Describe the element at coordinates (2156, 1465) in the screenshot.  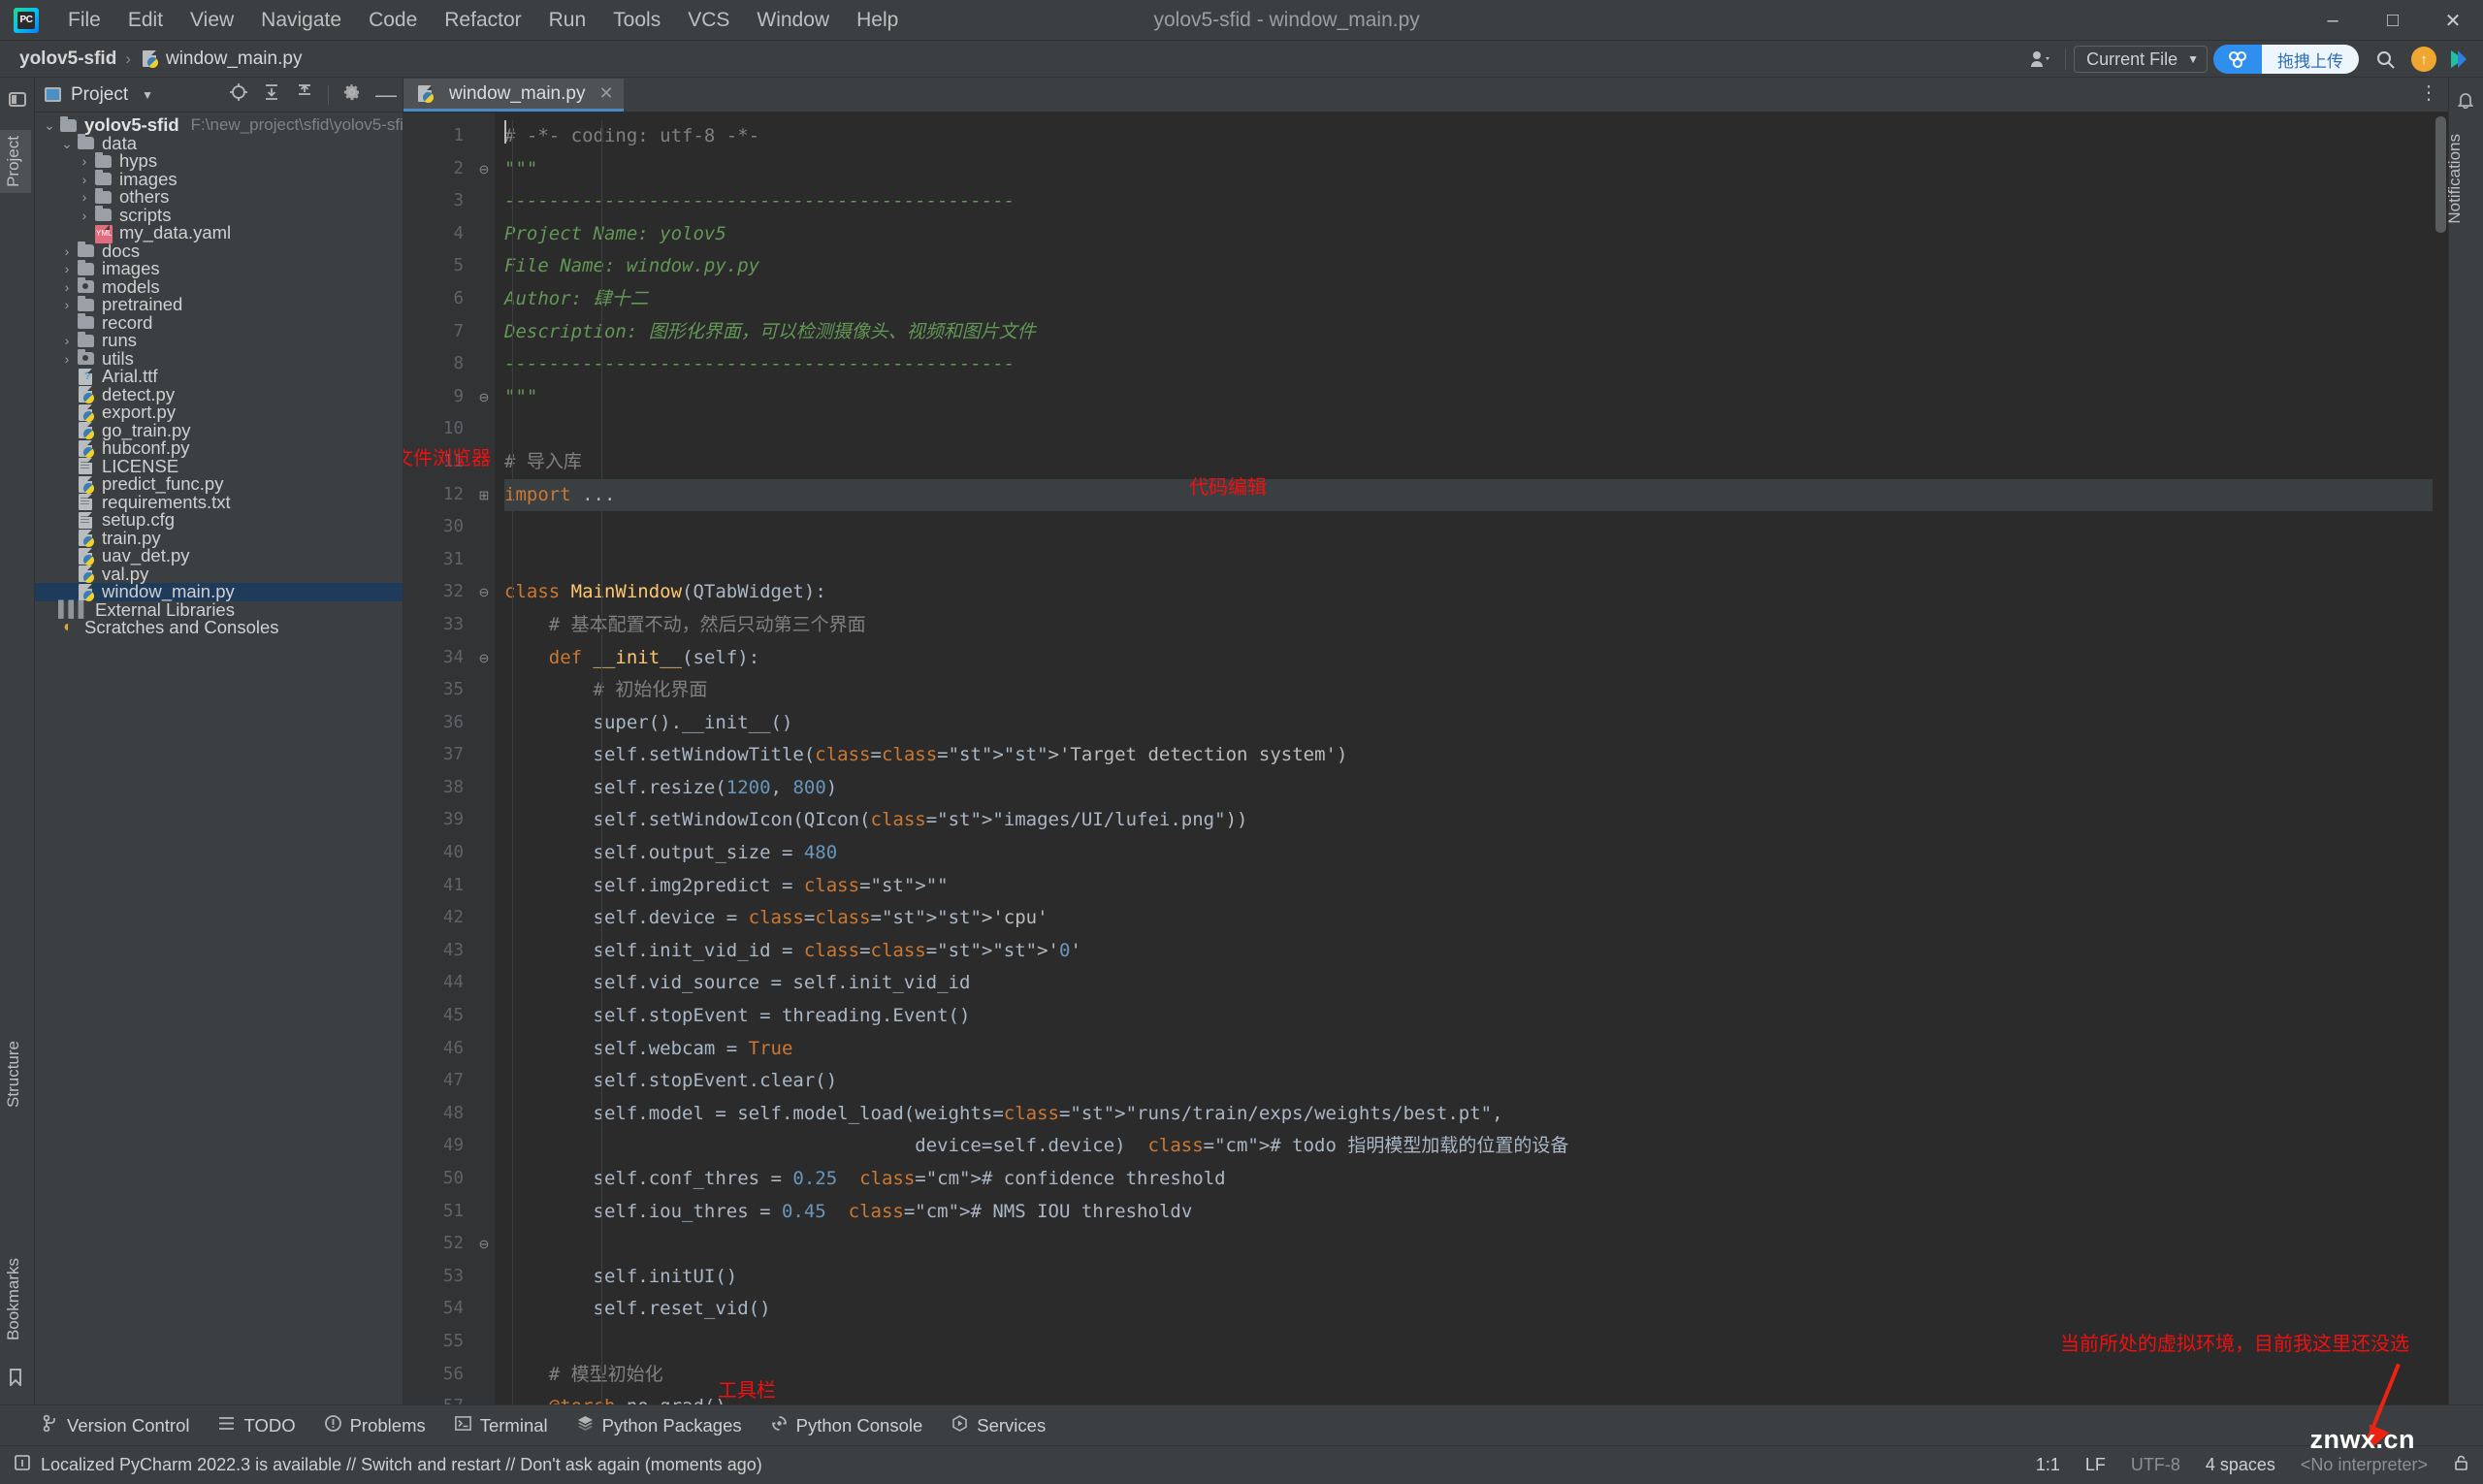
I see `file-encoding: UTF-8` at that location.